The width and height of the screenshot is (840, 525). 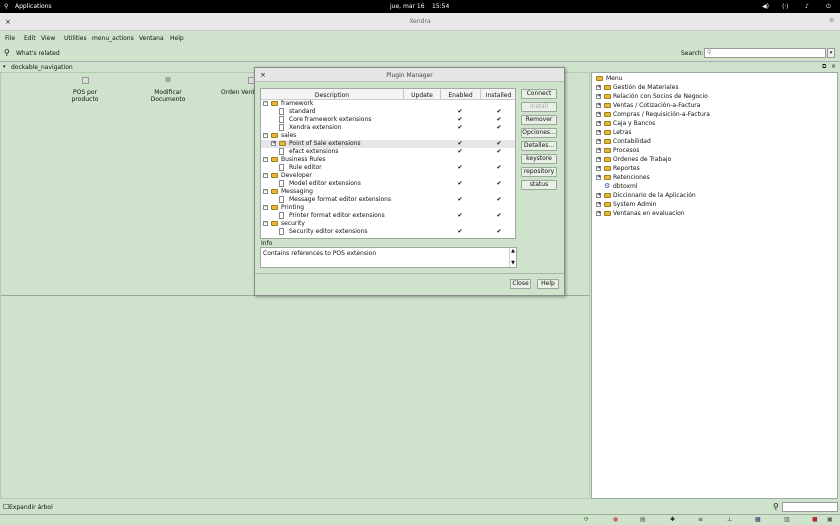 I want to click on scroll-down-icon: ▼, so click(x=513, y=263).